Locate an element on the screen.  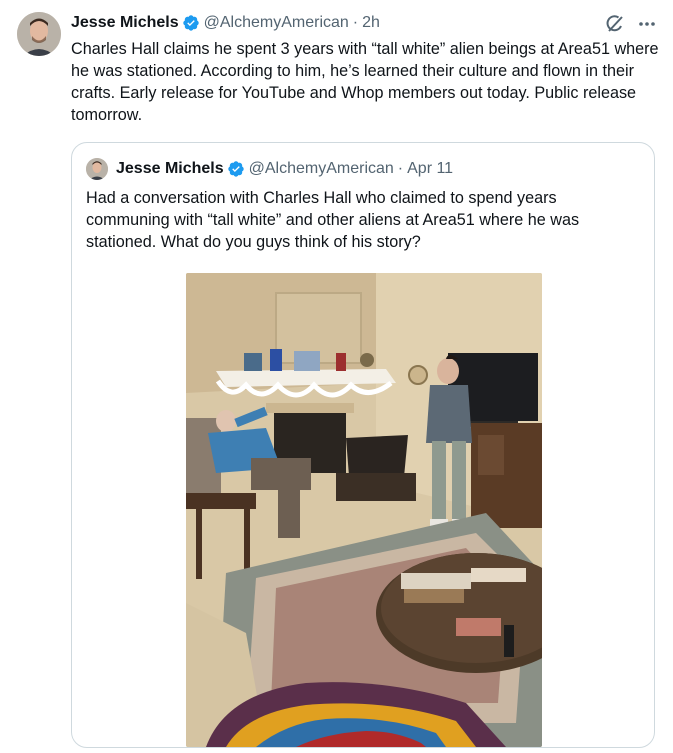
tweet-header: Jesse Michels @AlchemyAmerican · 2h is located at coordinates (366, 23).